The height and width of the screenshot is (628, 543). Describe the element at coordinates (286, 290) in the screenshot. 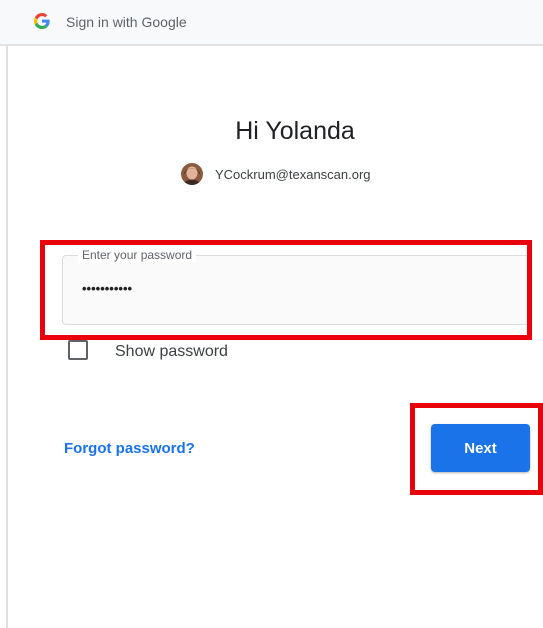

I see `password-highlight-box` at that location.